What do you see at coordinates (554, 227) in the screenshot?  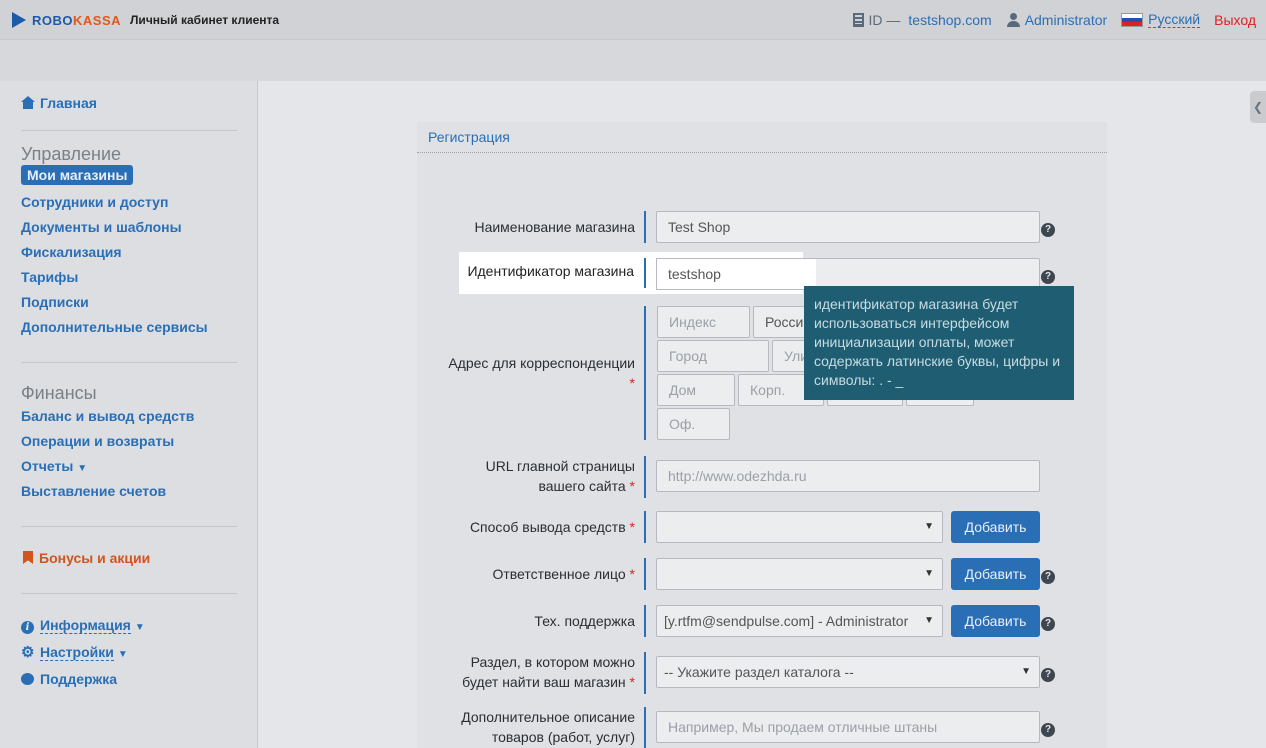 I see `shop-name-label: Наименование магазина` at bounding box center [554, 227].